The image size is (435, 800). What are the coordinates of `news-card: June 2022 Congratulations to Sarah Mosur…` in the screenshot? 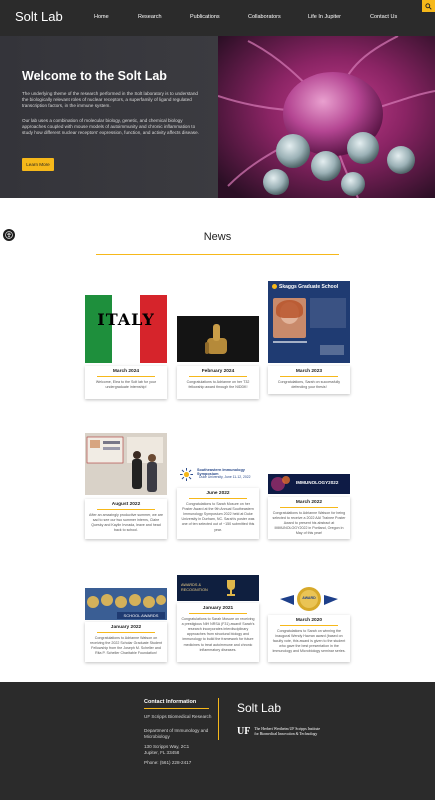 It's located at (218, 513).